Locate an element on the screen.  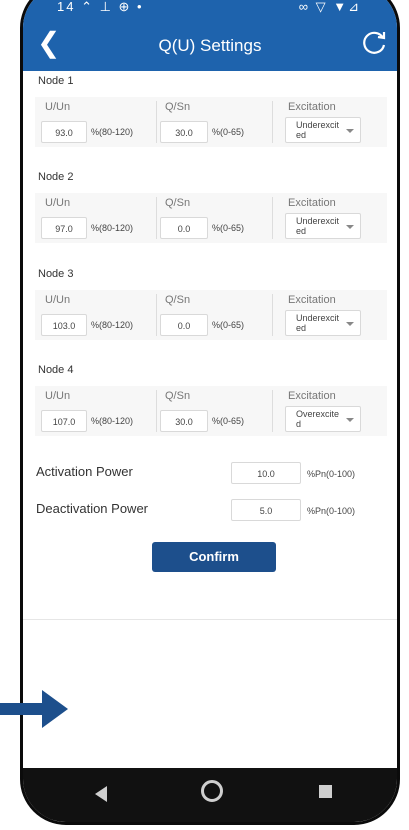
activation-power-input: 10.0 is located at coordinates (266, 473).